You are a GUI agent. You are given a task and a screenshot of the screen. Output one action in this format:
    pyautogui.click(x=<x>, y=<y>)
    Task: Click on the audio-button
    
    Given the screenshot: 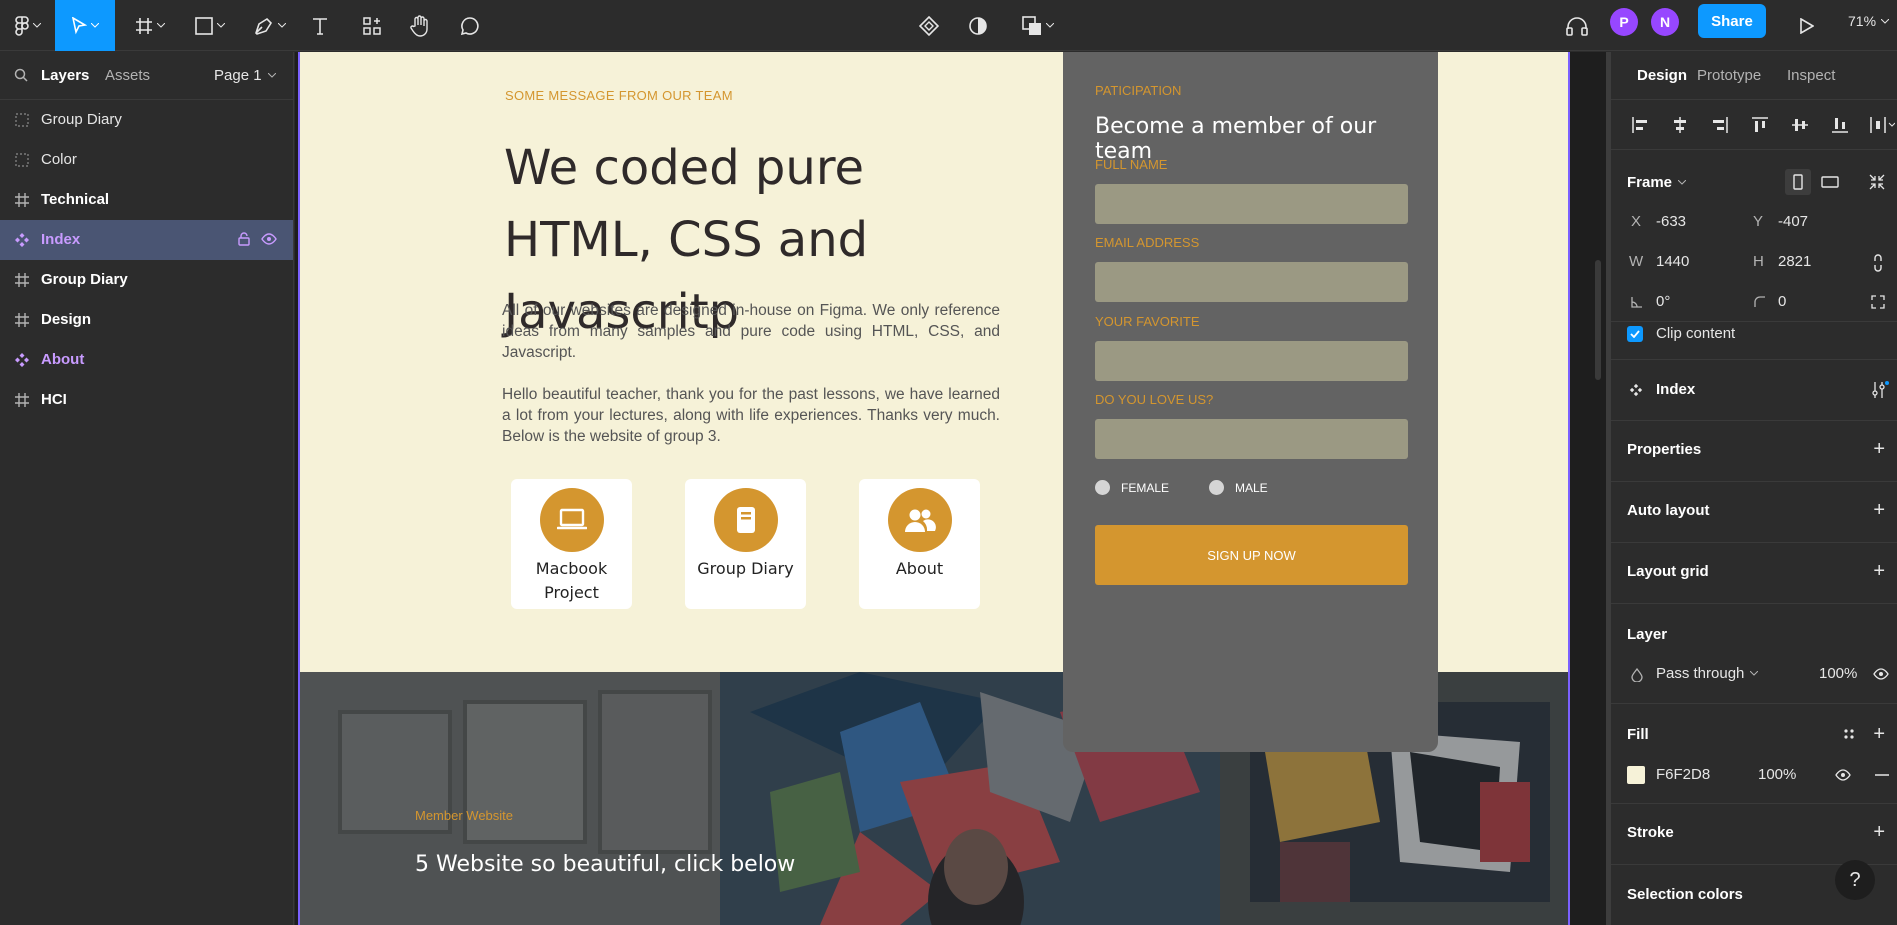 What is the action you would take?
    pyautogui.click(x=1577, y=25)
    